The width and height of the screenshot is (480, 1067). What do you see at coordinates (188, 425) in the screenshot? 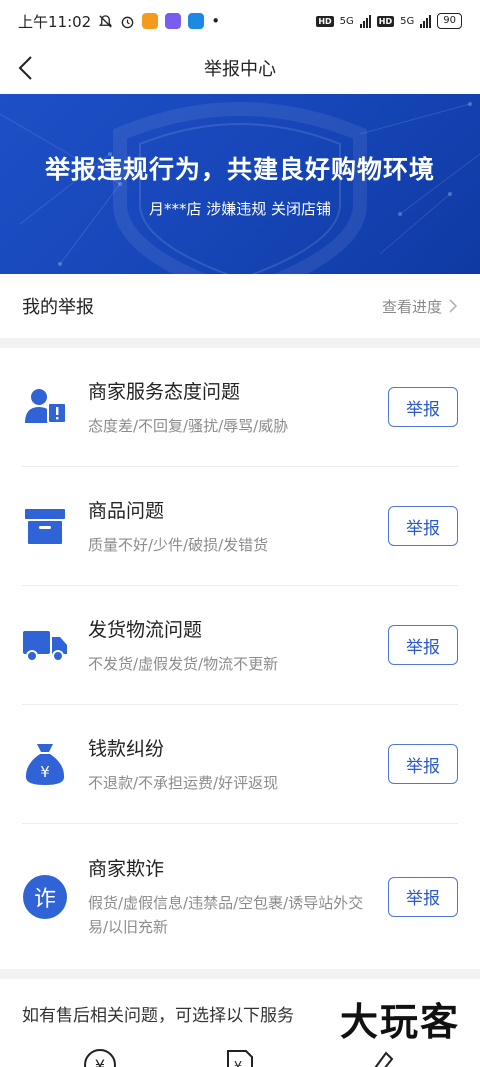
I see `category-desc: 态度差/不回复/骚扰/辱骂/威胁` at bounding box center [188, 425].